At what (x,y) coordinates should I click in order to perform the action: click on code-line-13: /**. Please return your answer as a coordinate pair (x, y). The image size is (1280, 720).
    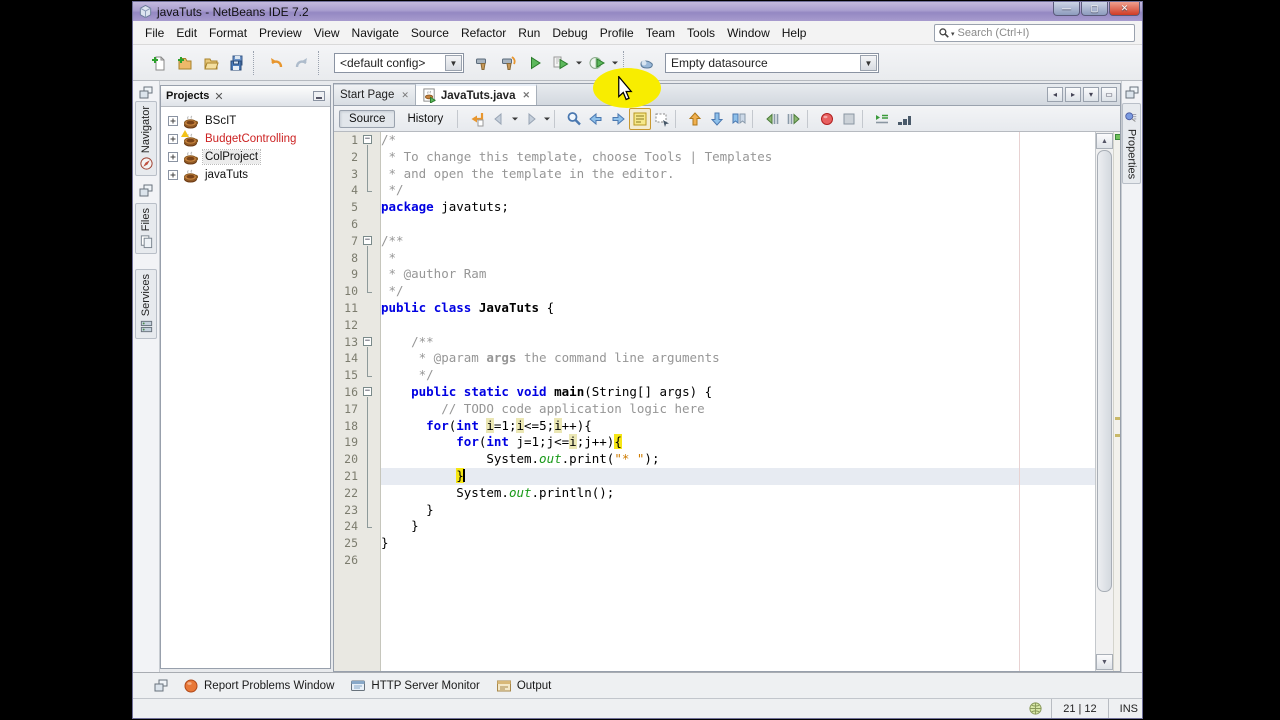
    Looking at the image, I should click on (738, 342).